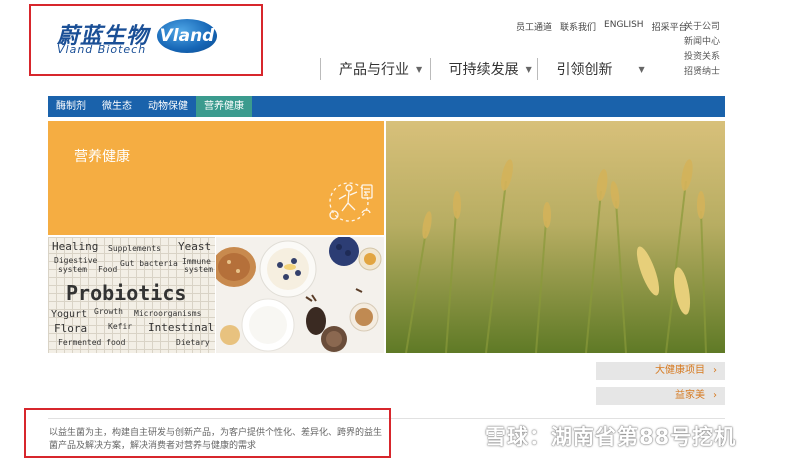 The width and height of the screenshot is (800, 459). What do you see at coordinates (702, 57) in the screenshot?
I see `side-link-investors: 投资关系` at bounding box center [702, 57].